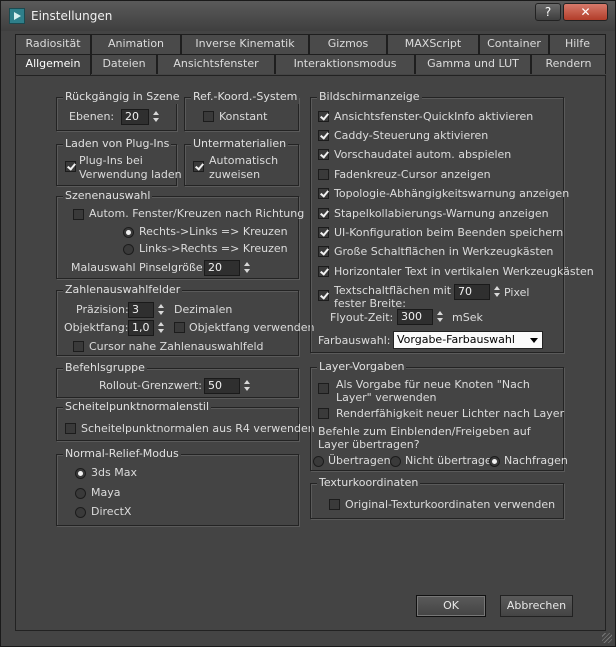 The width and height of the screenshot is (616, 647). Describe the element at coordinates (80, 473) in the screenshot. I see `normalbump-3dsmax-radio` at that location.